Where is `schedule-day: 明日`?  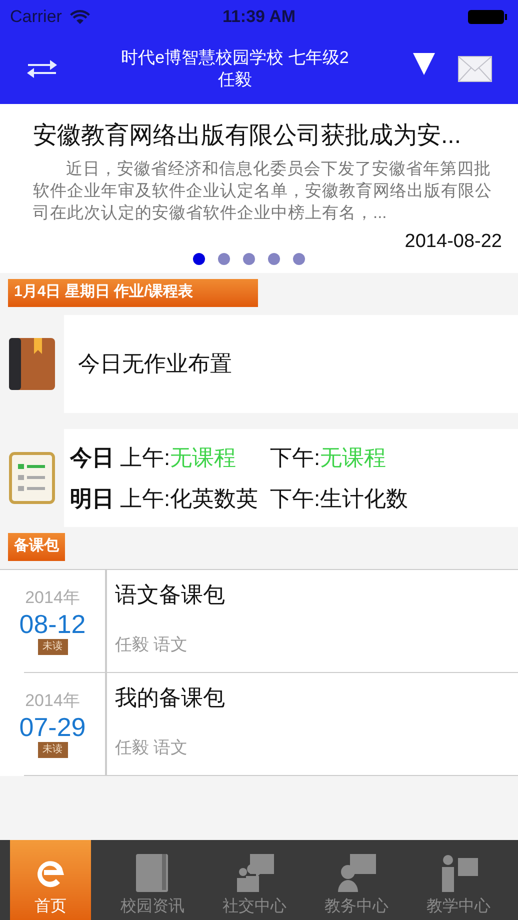
schedule-day: 明日 is located at coordinates (92, 498).